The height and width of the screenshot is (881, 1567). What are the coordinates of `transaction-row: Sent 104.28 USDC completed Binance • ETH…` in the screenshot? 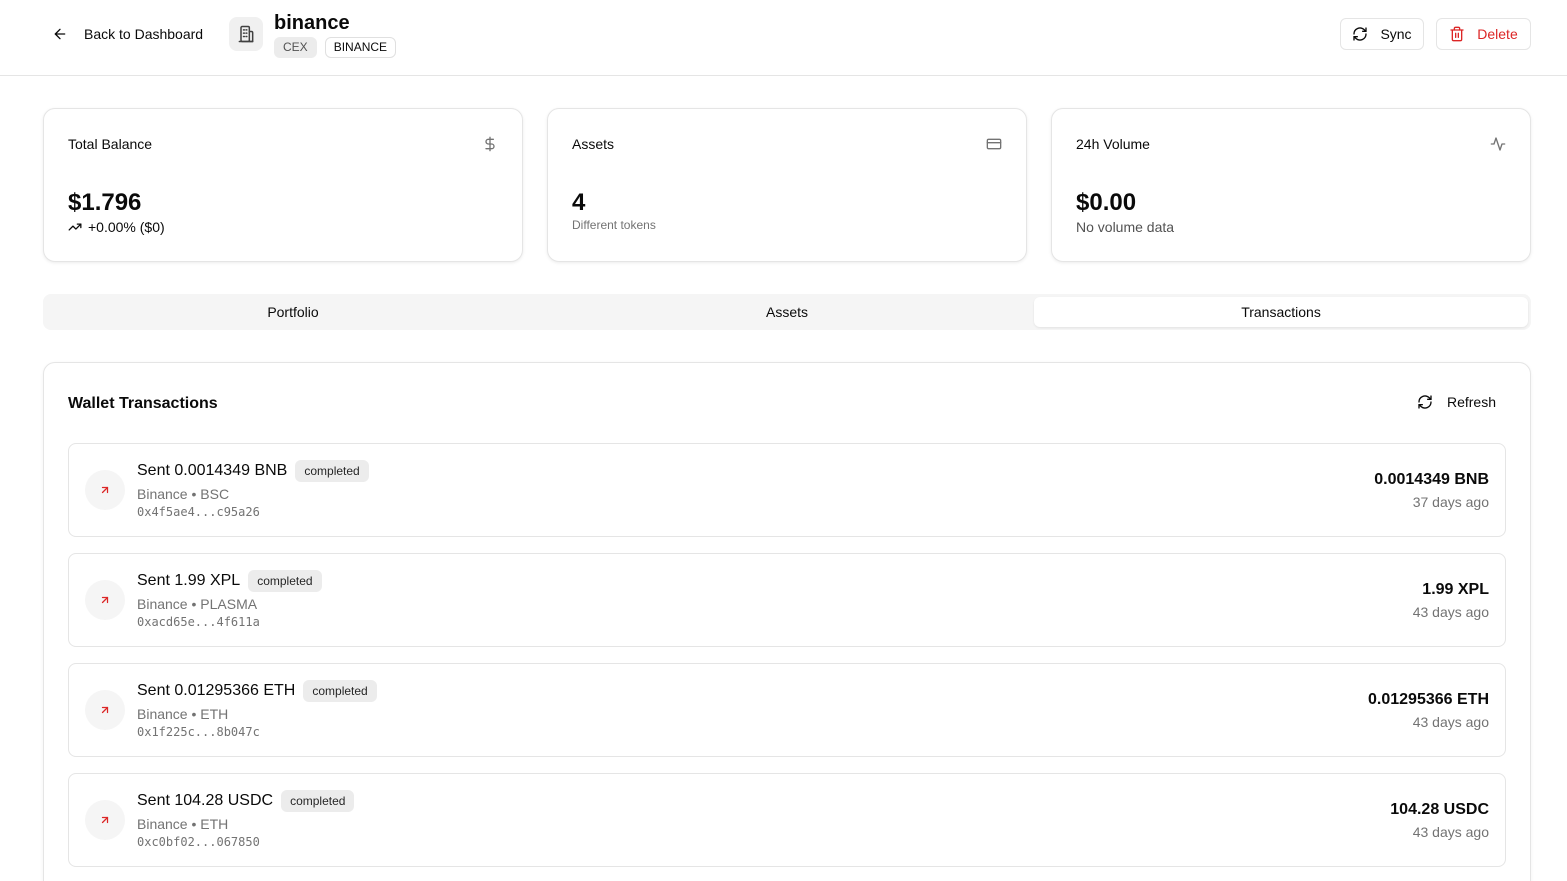 It's located at (787, 820).